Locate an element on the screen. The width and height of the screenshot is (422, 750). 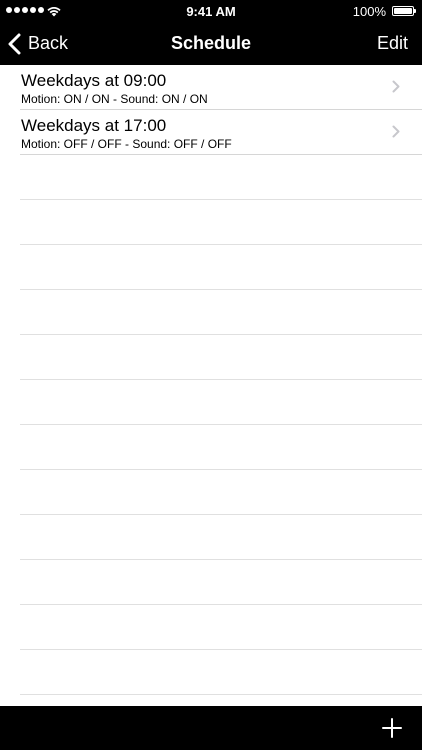
battery-icon is located at coordinates (404, 11).